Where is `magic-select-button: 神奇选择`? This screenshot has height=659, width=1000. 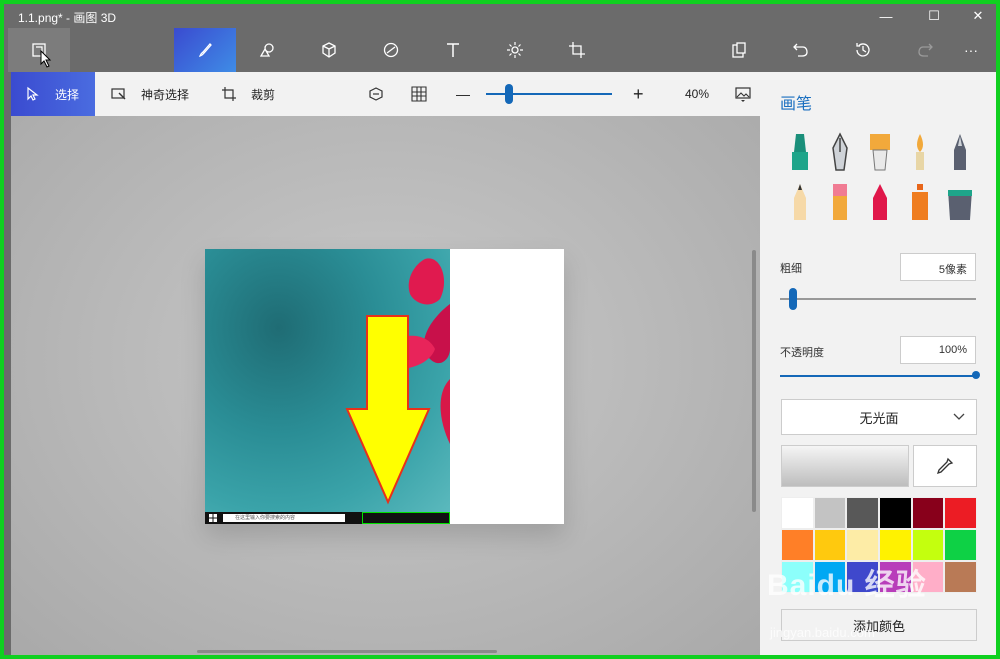 magic-select-button: 神奇选择 is located at coordinates (150, 94).